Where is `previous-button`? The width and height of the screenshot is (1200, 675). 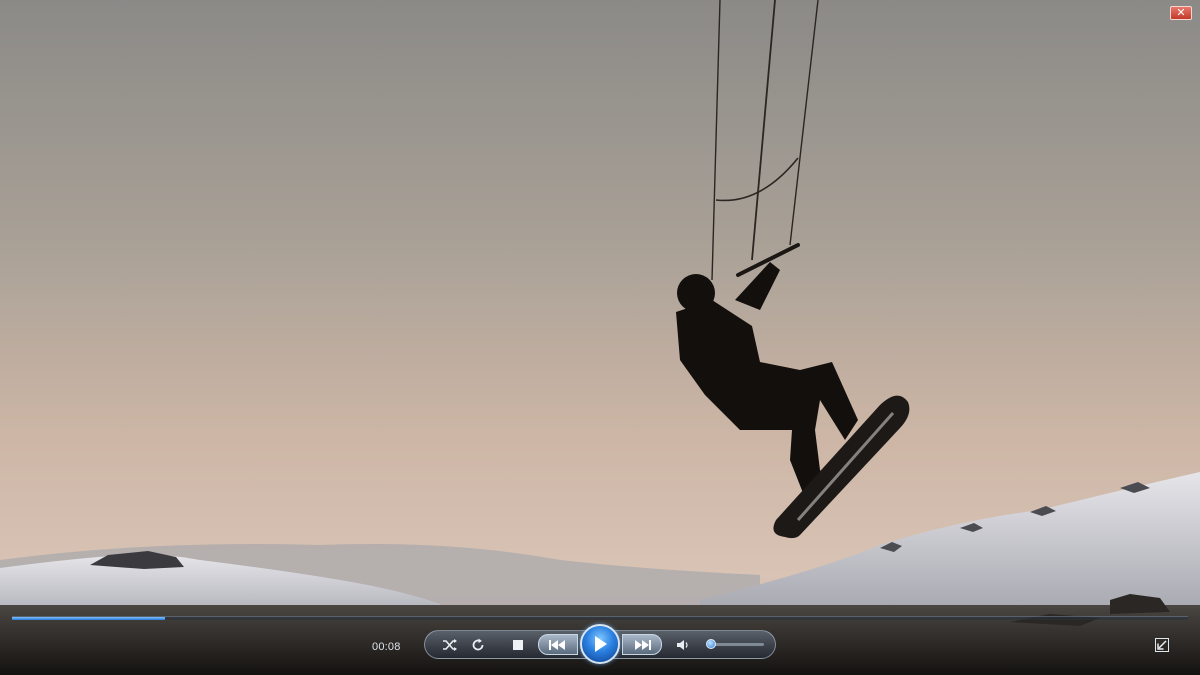 previous-button is located at coordinates (558, 644).